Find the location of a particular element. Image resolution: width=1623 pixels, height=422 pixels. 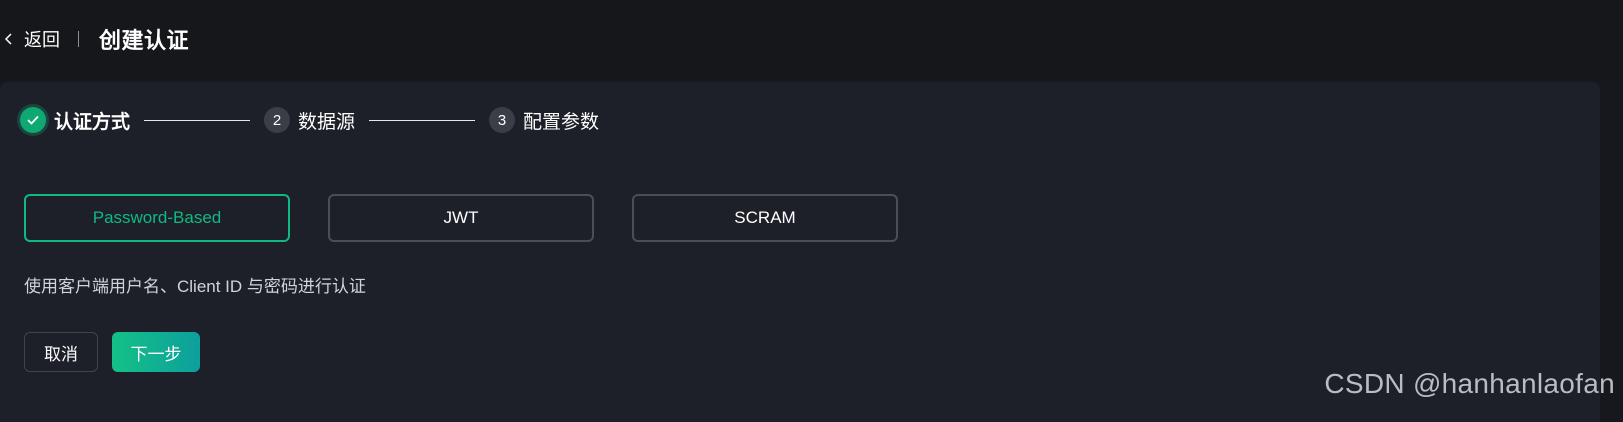

form-actions: 取消 下一步 is located at coordinates (112, 352).